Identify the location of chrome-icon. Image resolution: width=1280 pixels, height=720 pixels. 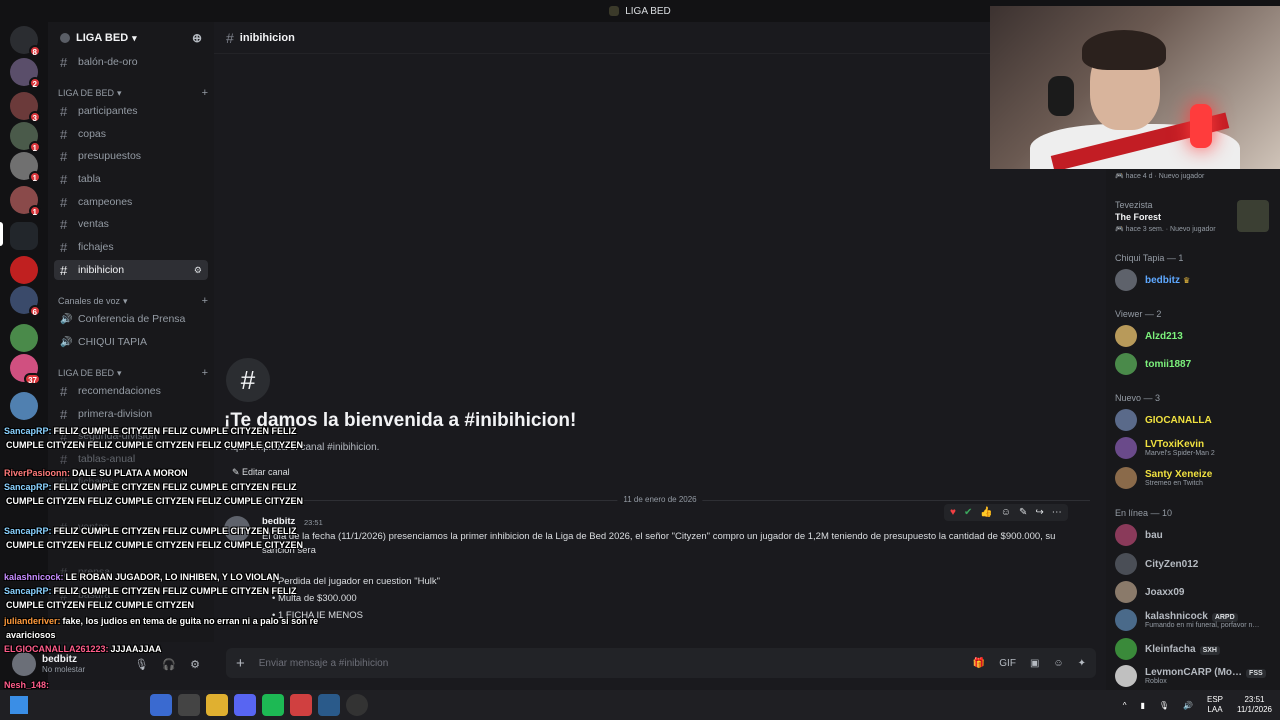
(301, 705).